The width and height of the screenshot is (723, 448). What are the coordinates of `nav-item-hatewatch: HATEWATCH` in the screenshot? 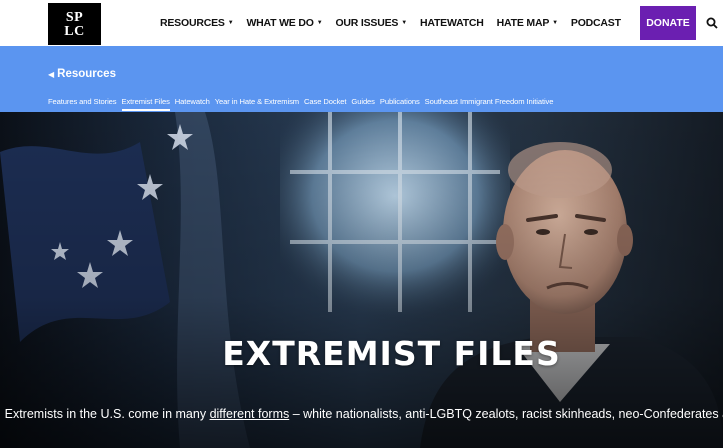 It's located at (452, 23).